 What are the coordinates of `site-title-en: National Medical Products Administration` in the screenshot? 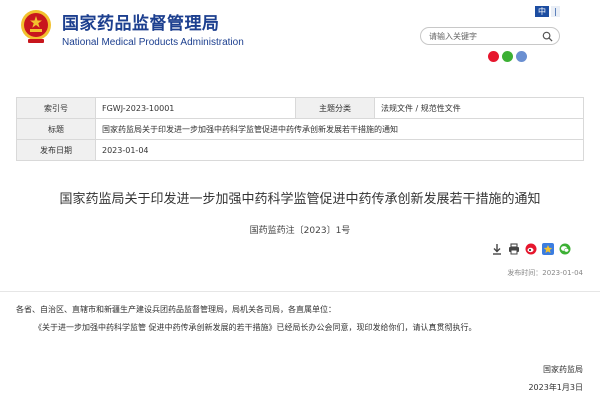 It's located at (153, 42).